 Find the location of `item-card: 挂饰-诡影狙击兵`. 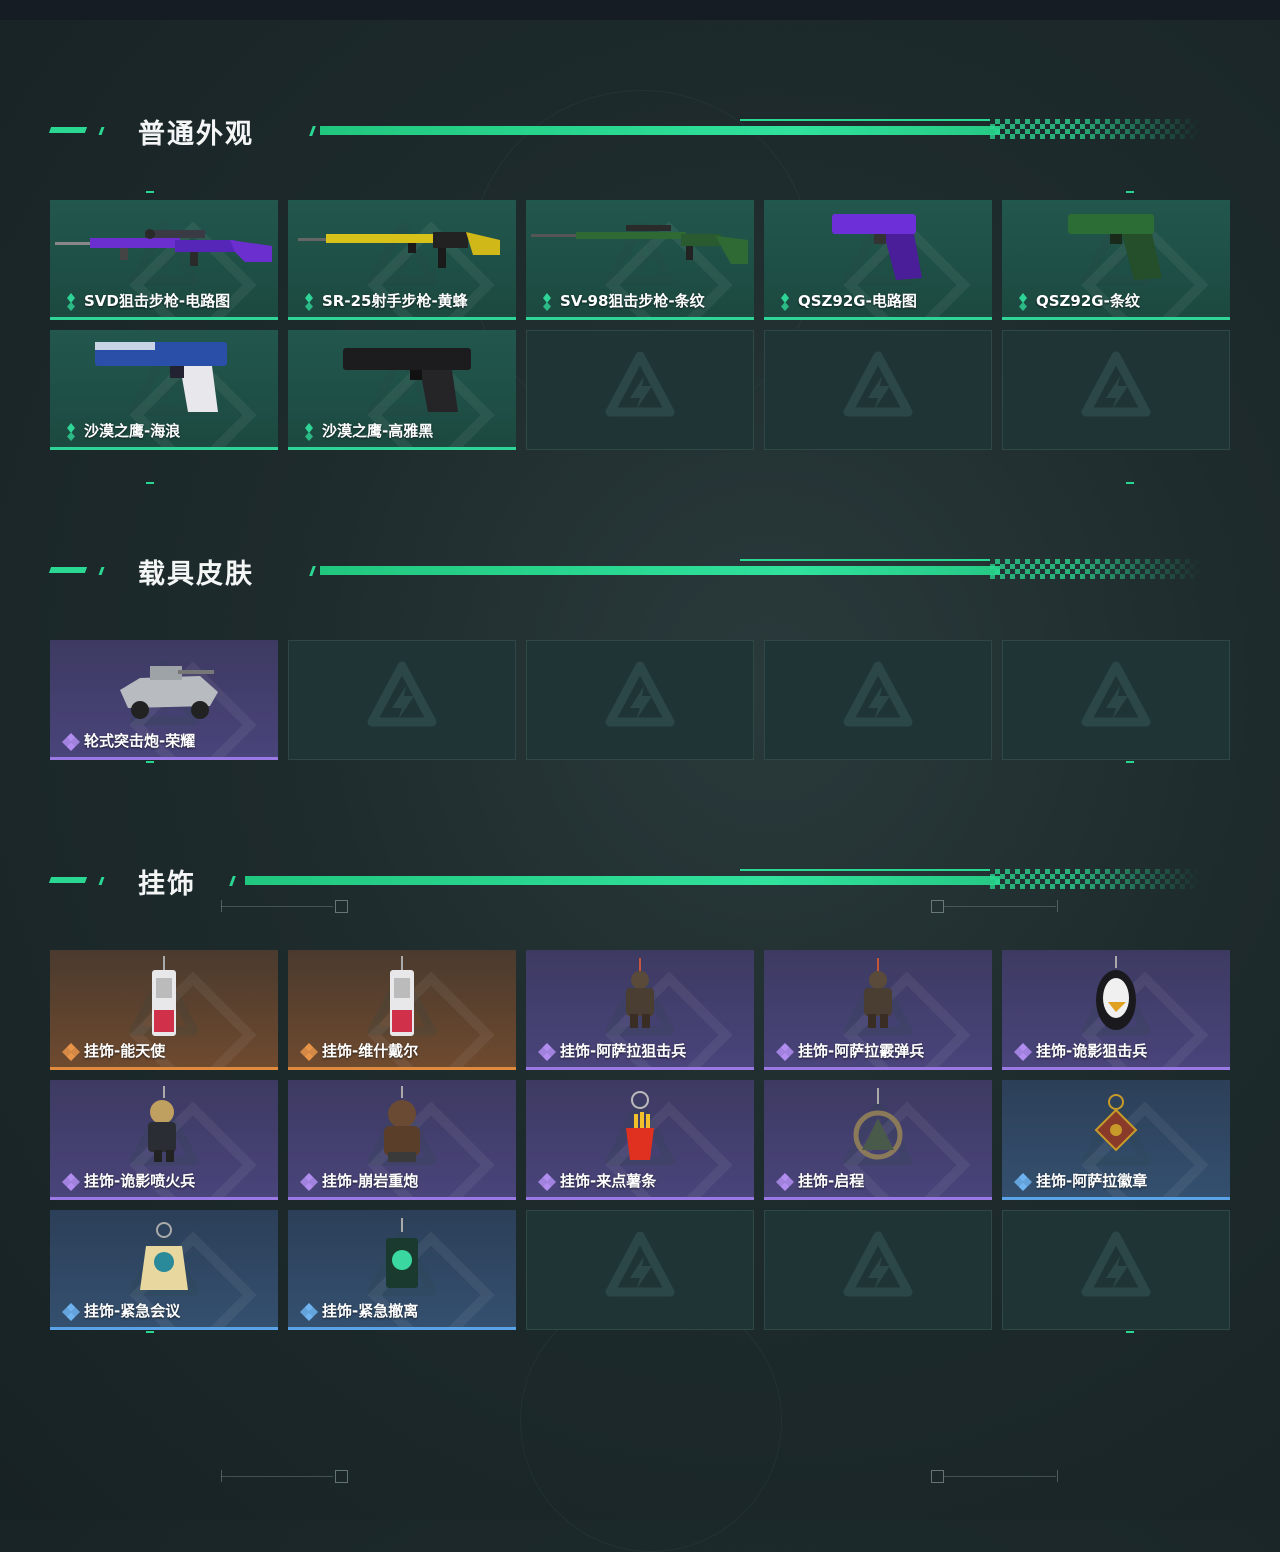

item-card: 挂饰-诡影狙击兵 is located at coordinates (1116, 1010).